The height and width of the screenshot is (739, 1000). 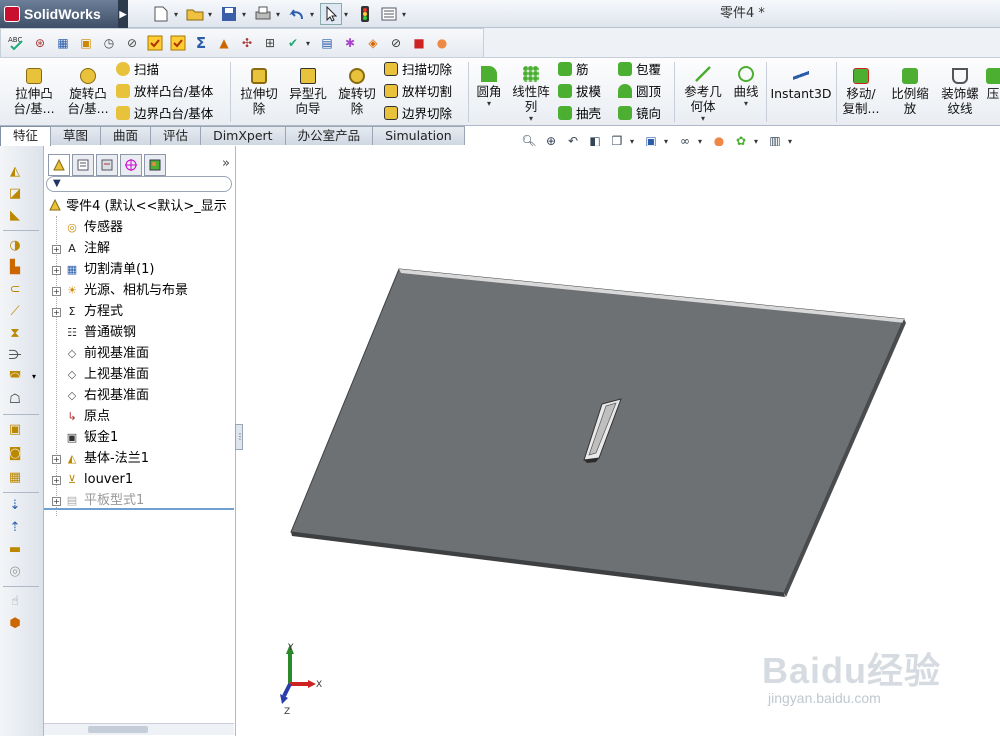 I want to click on property-manager-tab-icon, so click(x=83, y=165).